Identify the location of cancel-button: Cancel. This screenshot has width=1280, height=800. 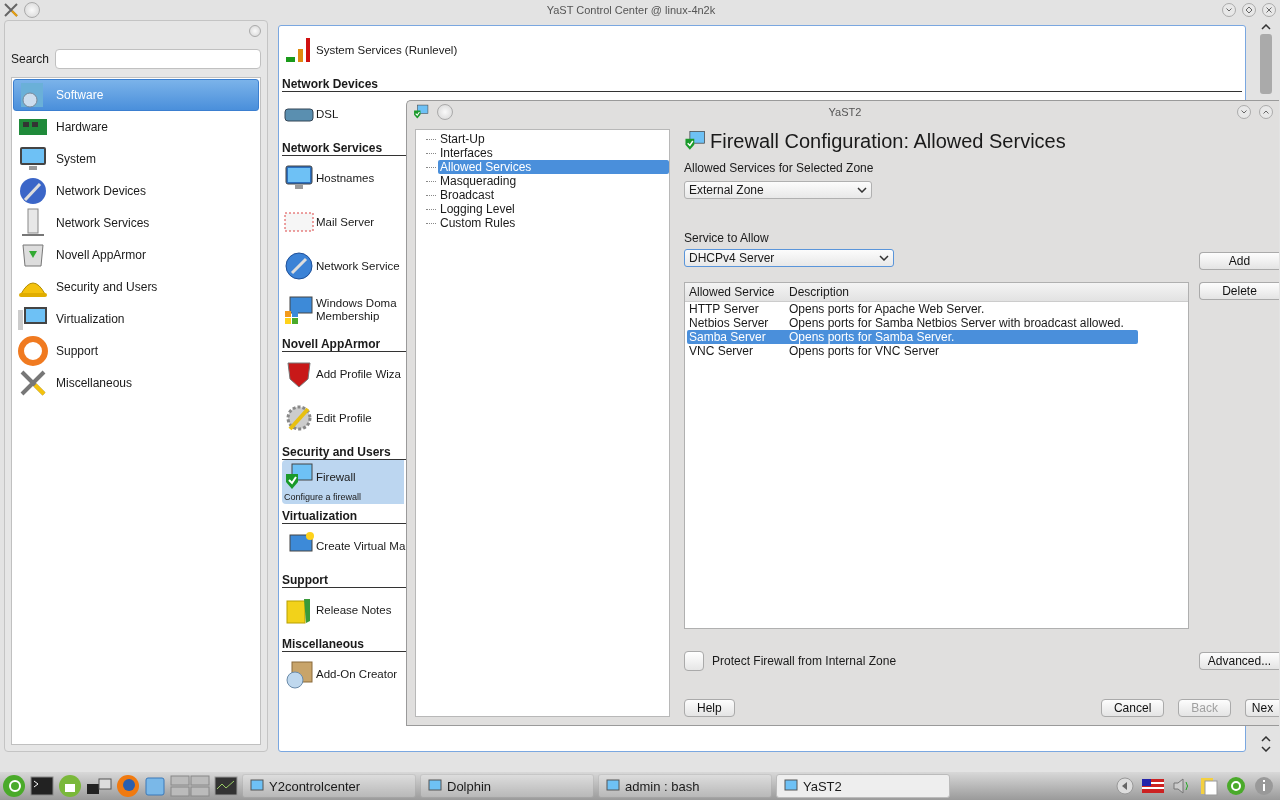
(1132, 708).